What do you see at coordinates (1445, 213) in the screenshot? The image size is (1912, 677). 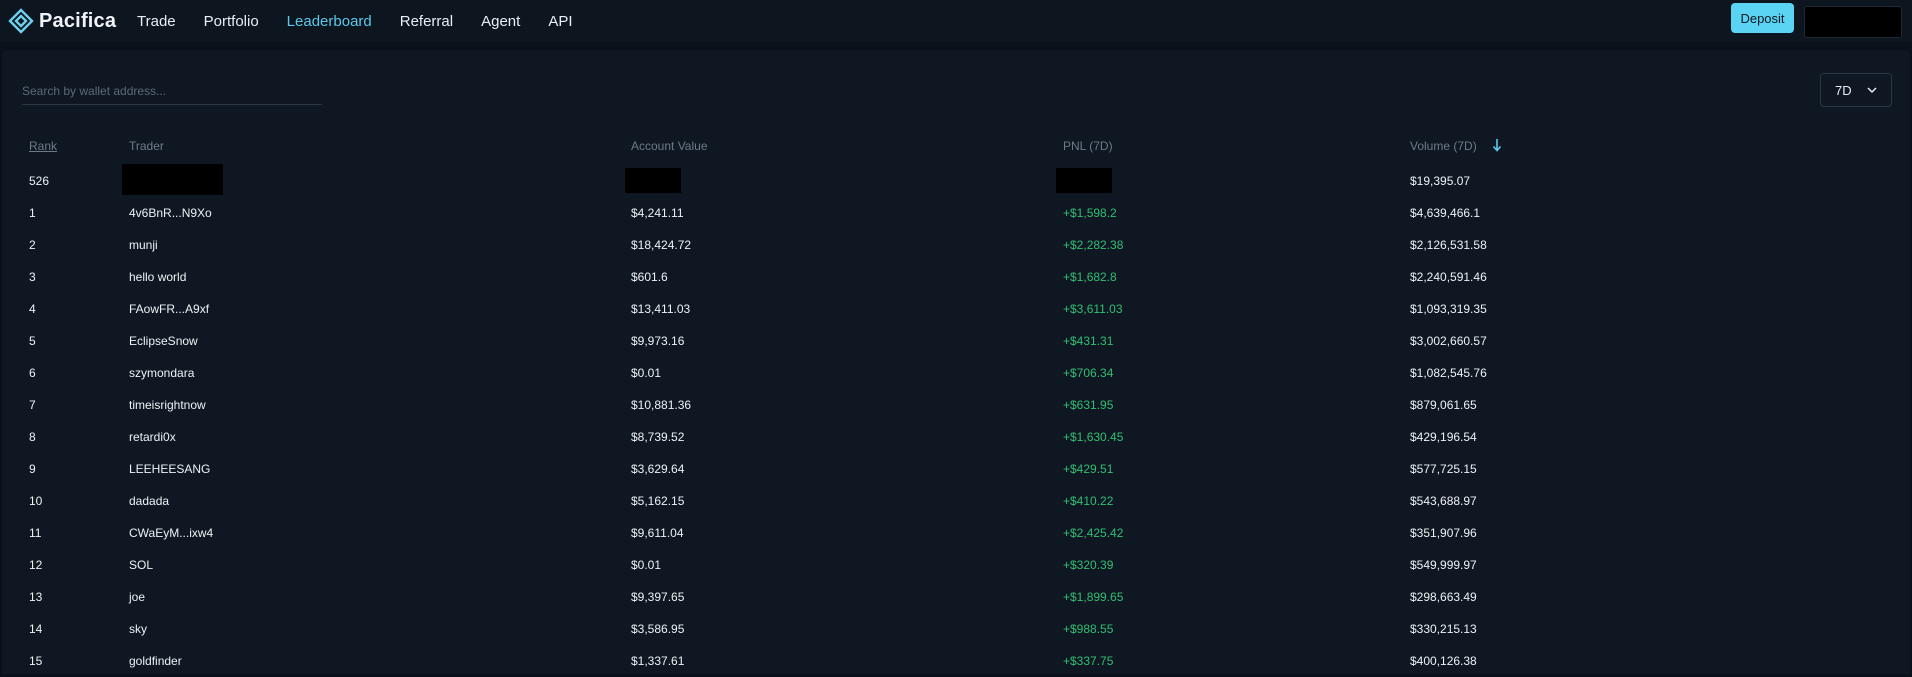 I see `volume-cell: $4,639,466.1` at bounding box center [1445, 213].